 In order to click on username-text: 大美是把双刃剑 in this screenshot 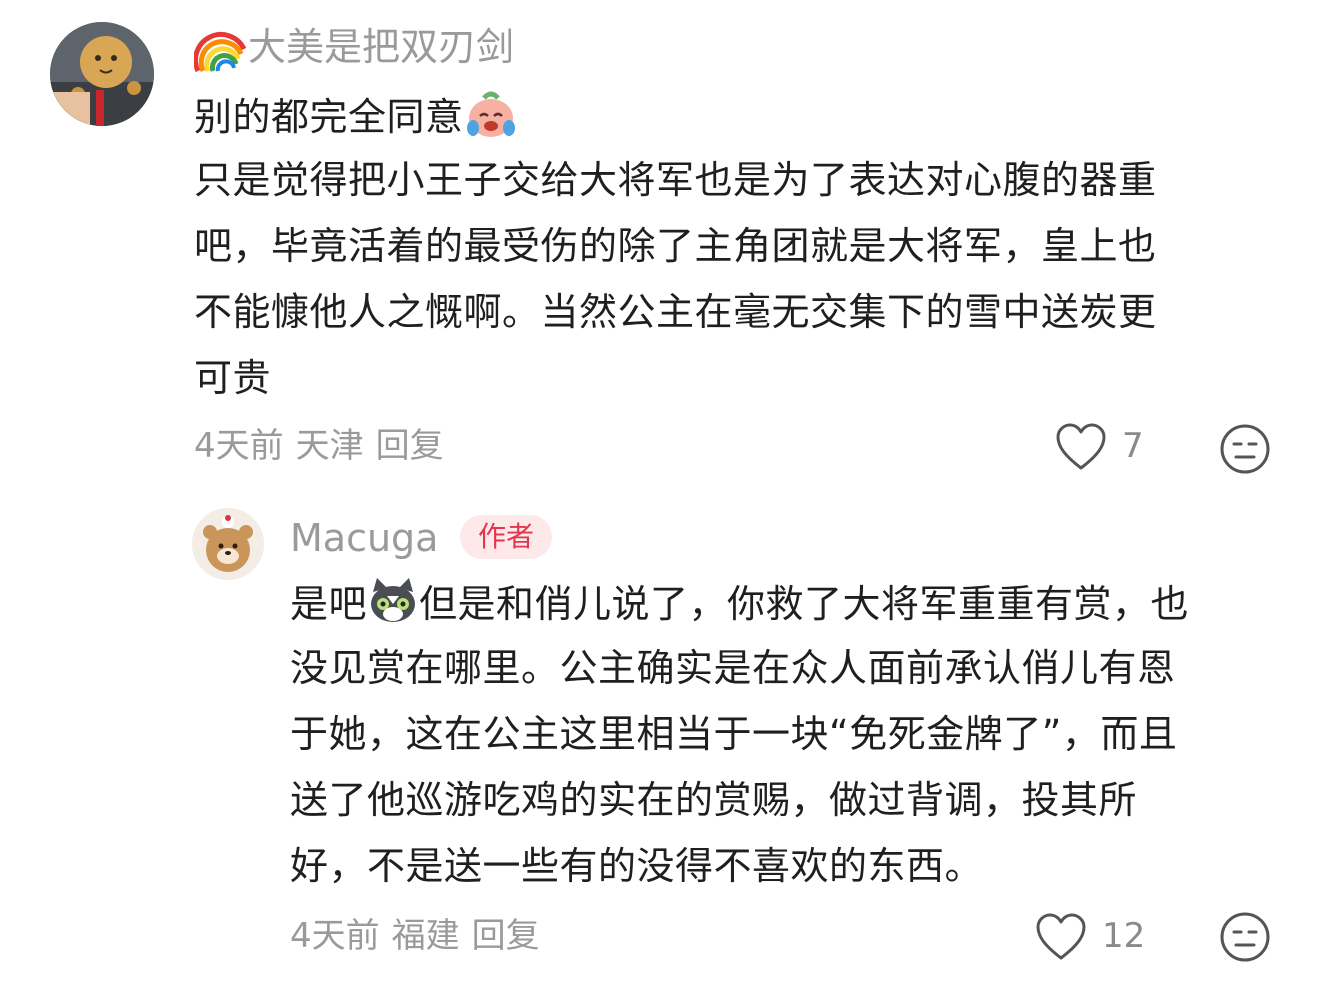, I will do `click(381, 47)`.